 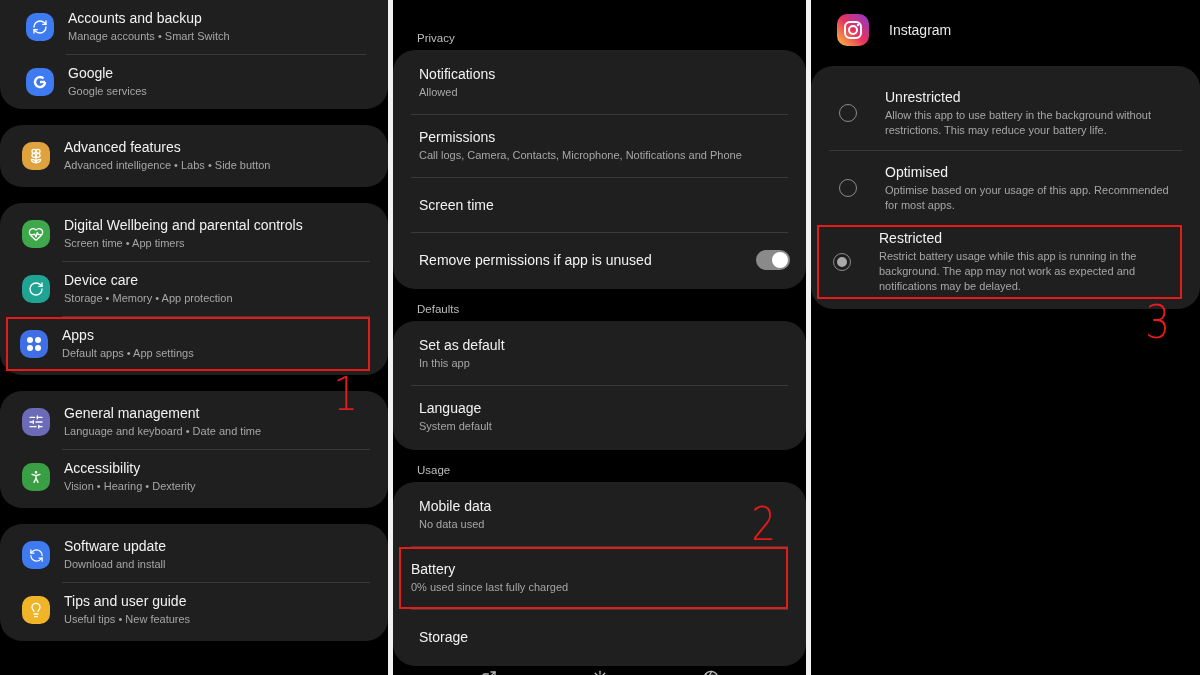 What do you see at coordinates (458, 137) in the screenshot?
I see `row-title: Permissions` at bounding box center [458, 137].